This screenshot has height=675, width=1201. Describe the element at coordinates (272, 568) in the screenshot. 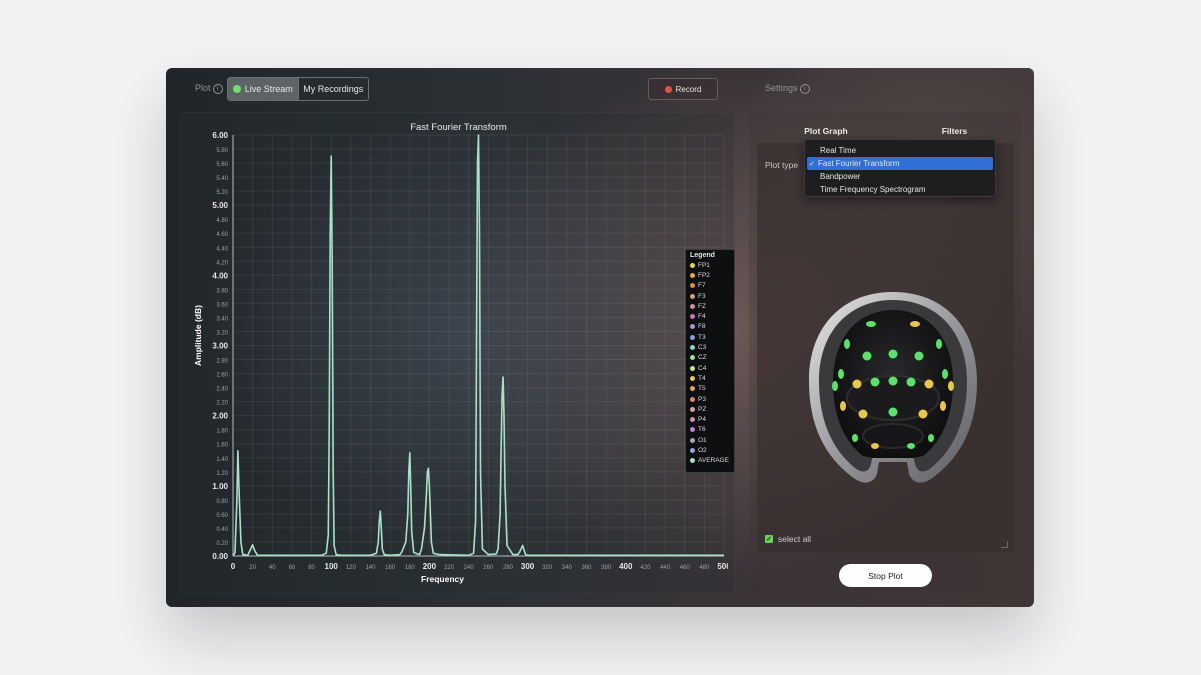

I see `x-tick-label: 40` at that location.